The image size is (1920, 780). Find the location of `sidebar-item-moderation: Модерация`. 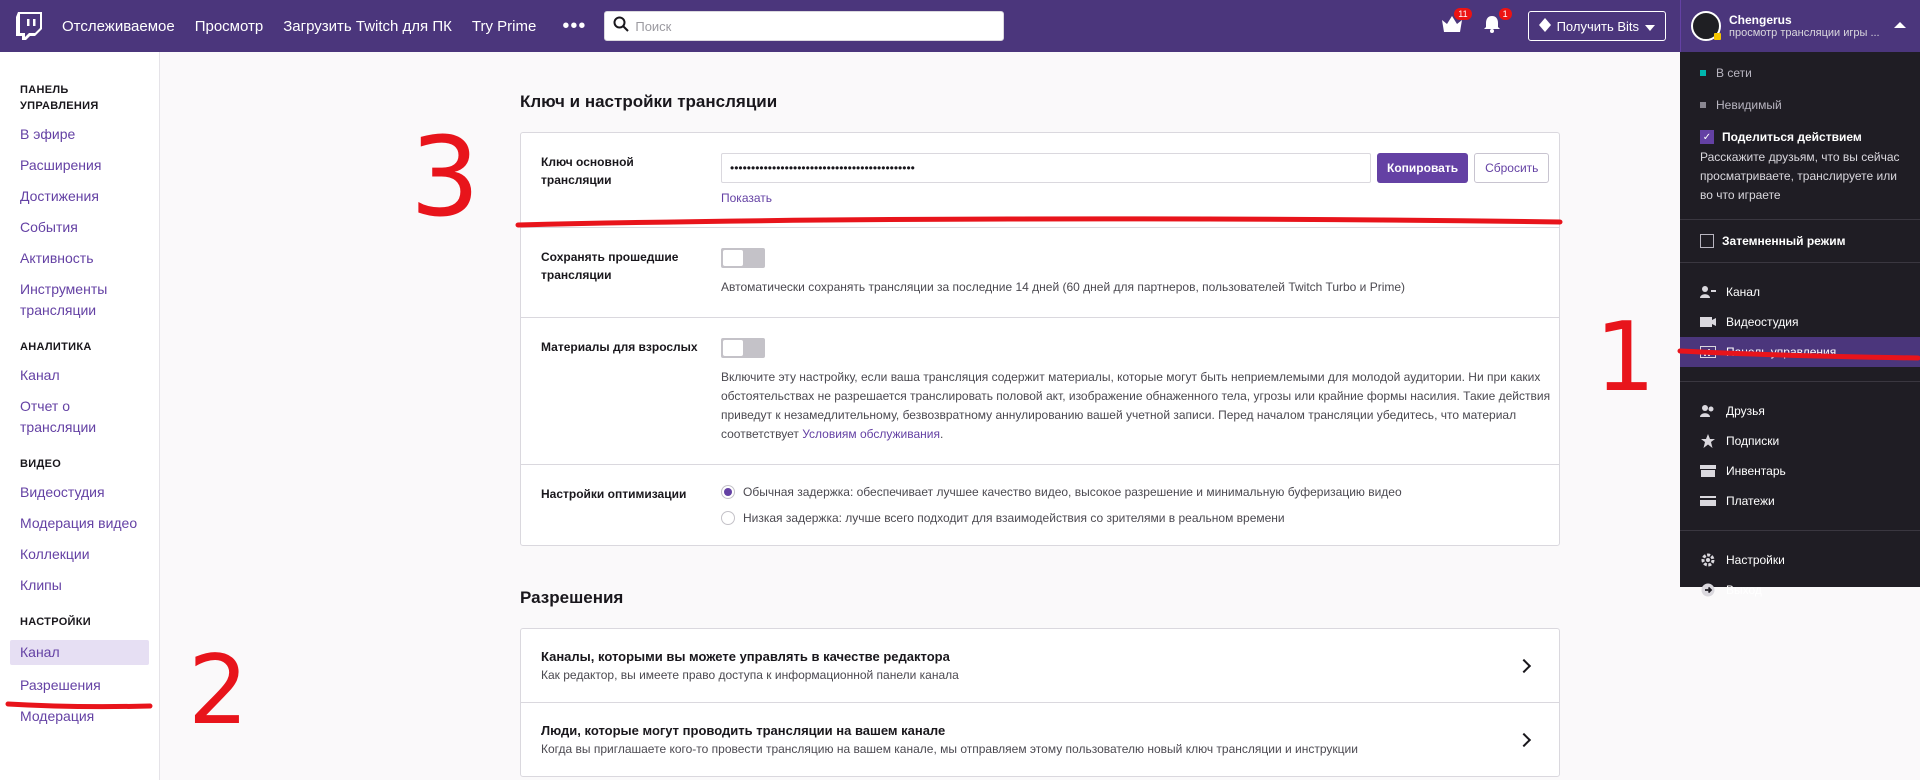

sidebar-item-moderation: Модерация is located at coordinates (79, 716).